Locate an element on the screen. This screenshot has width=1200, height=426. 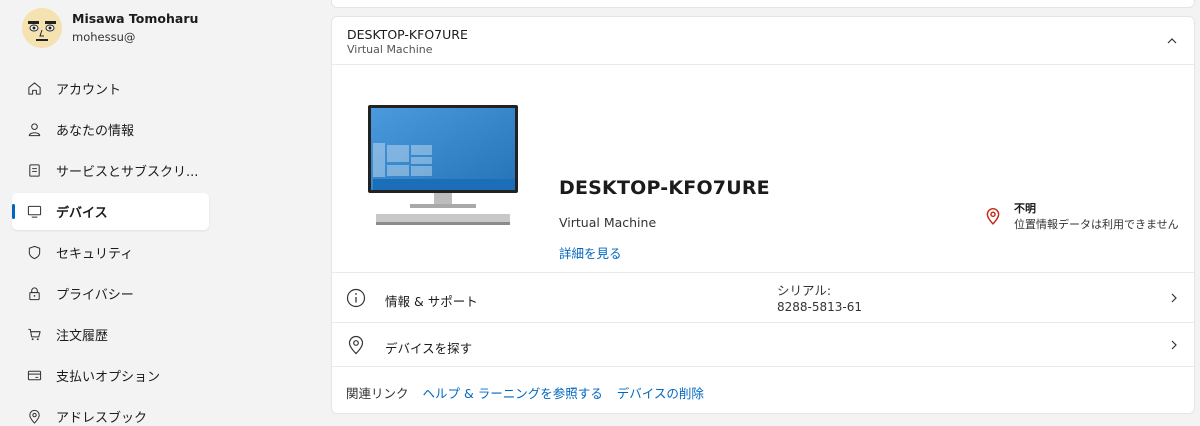
sidebar-item-label: 支払いオプション is located at coordinates (108, 377).